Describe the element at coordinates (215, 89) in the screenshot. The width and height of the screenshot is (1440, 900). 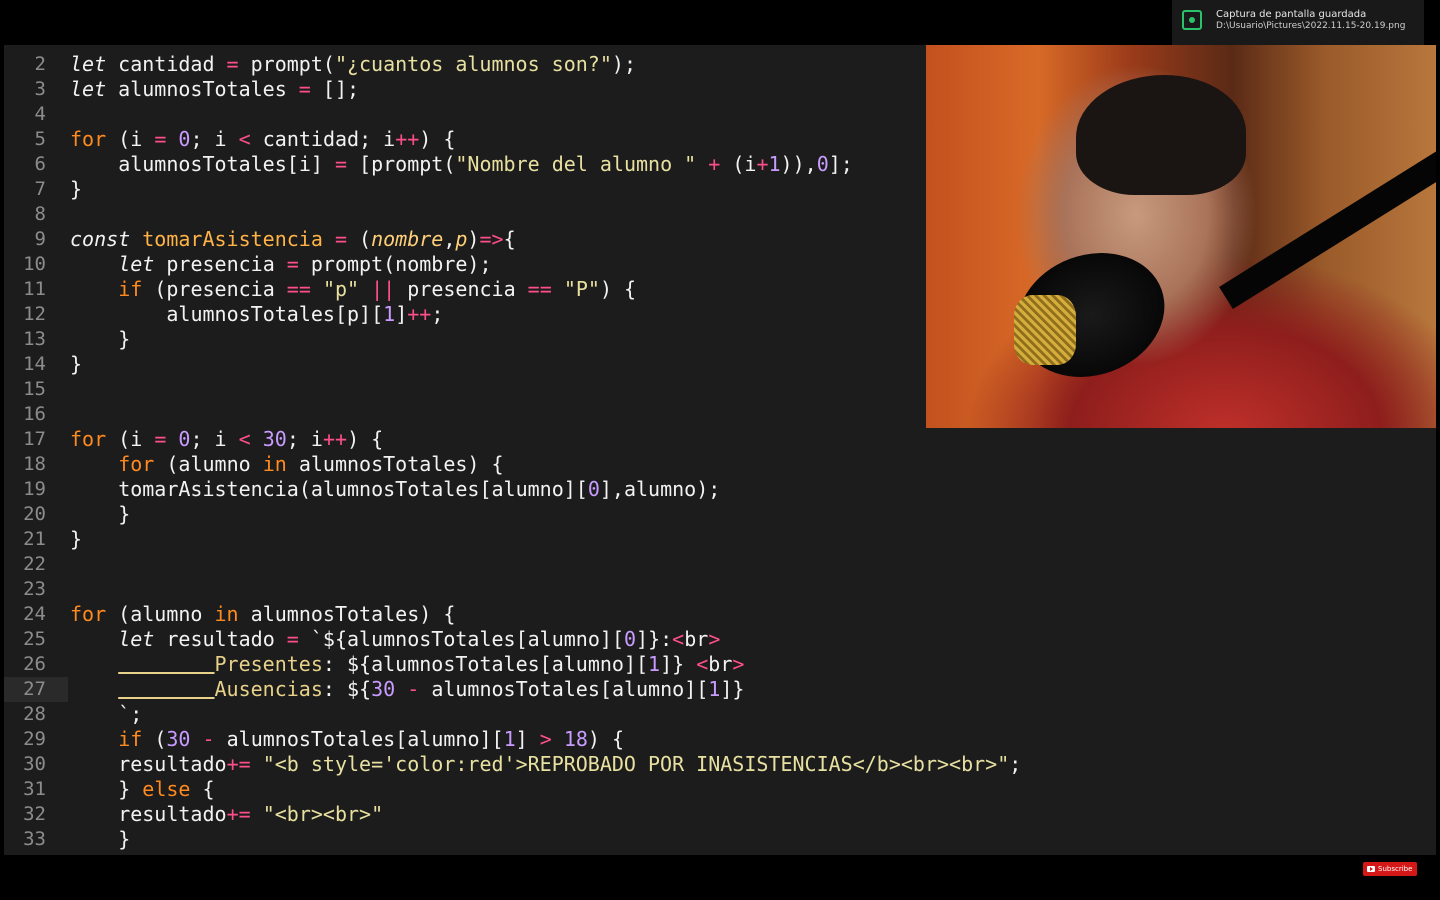
I see `code-text: let alumnosTotales = [];` at that location.